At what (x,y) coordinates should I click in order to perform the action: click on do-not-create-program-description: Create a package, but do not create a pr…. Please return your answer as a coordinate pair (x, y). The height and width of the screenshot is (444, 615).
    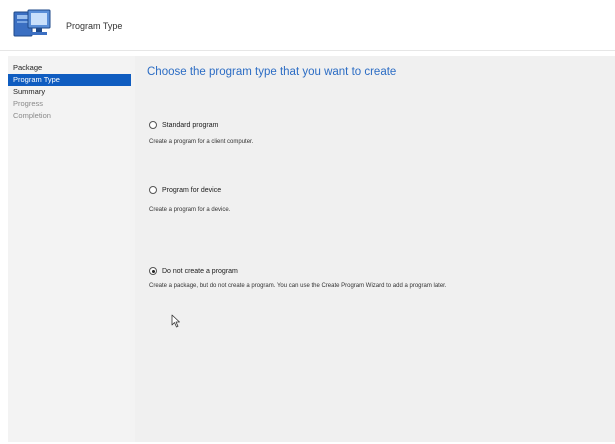
    Looking at the image, I should click on (298, 286).